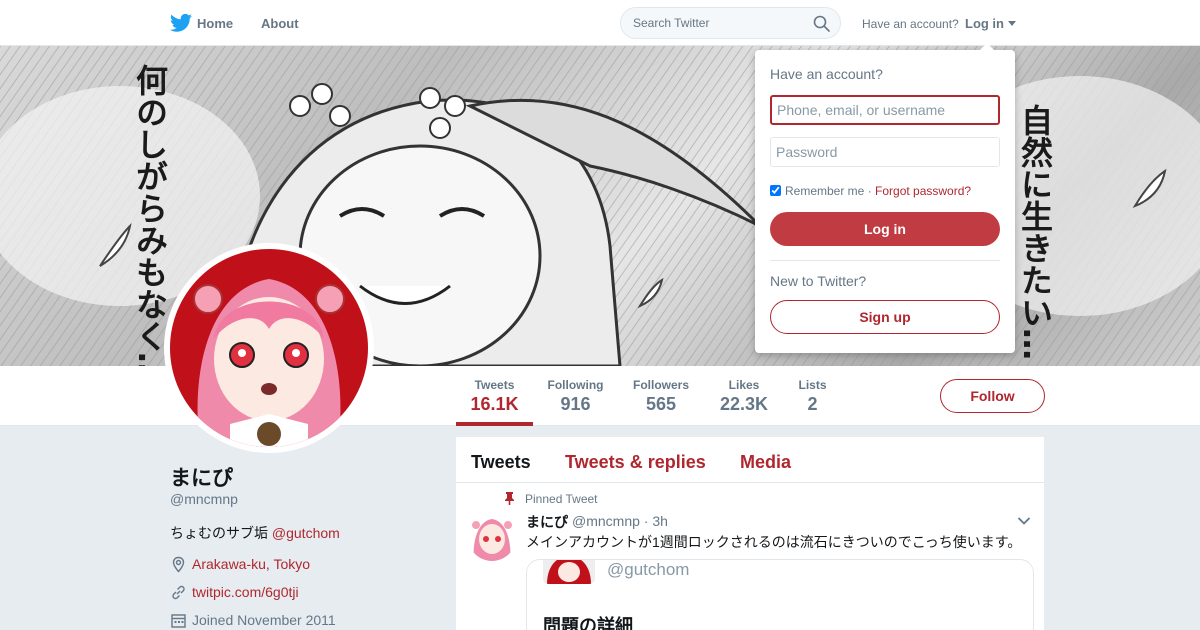  I want to click on profile-avatar, so click(269, 348).